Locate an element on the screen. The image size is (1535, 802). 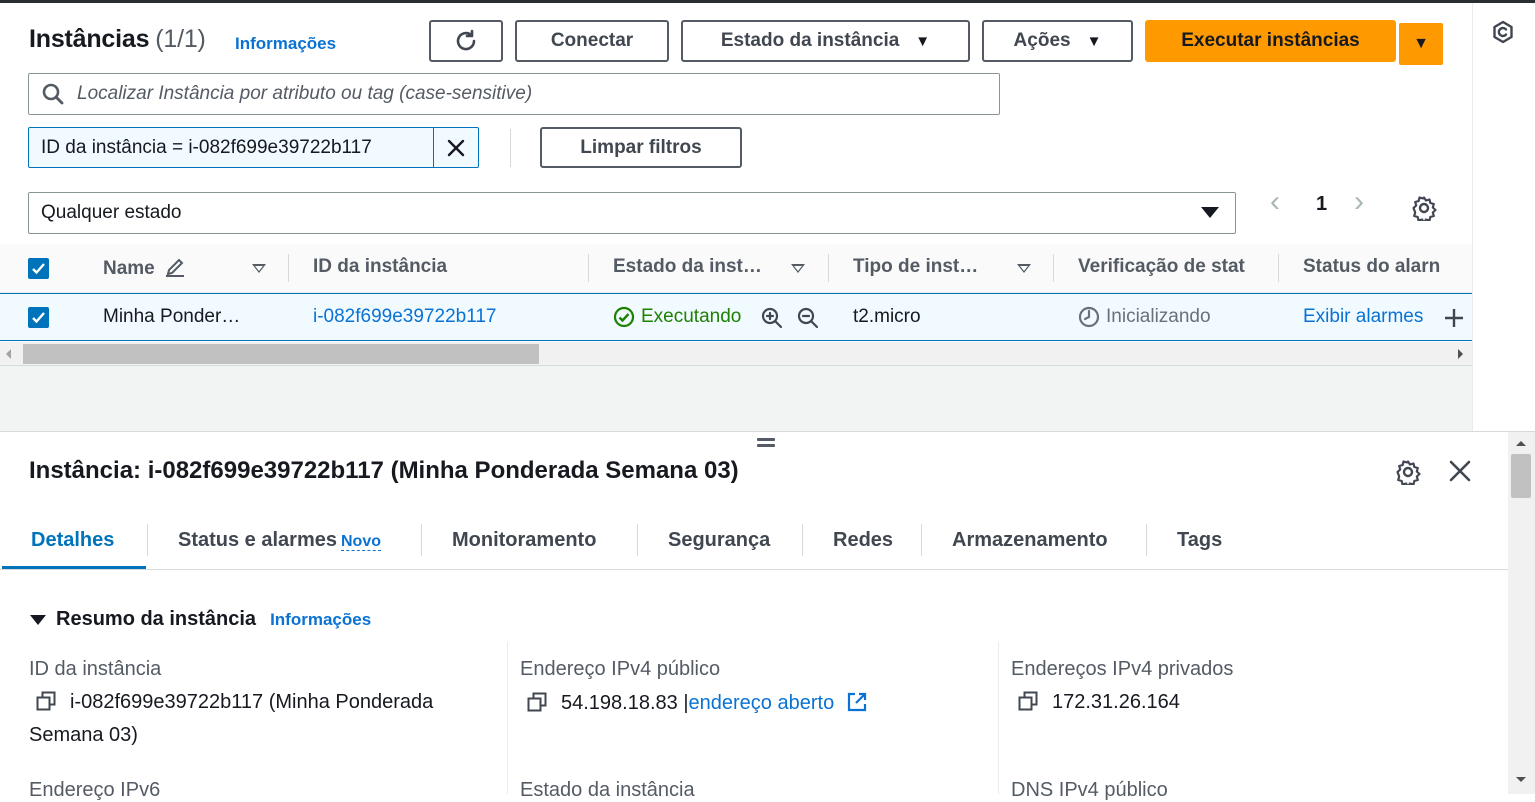
horizontal-scrollbar is located at coordinates (736, 354).